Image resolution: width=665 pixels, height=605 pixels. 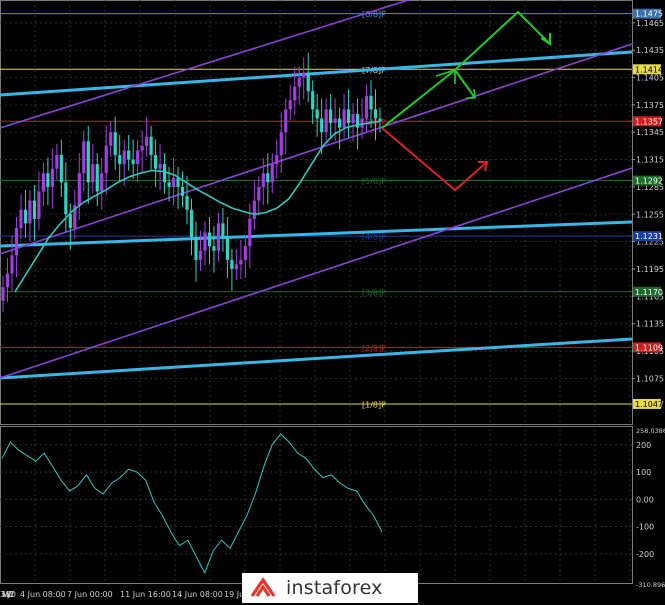 What do you see at coordinates (374, 348) in the screenshot?
I see `murrey-level-label: [2/8]P` at bounding box center [374, 348].